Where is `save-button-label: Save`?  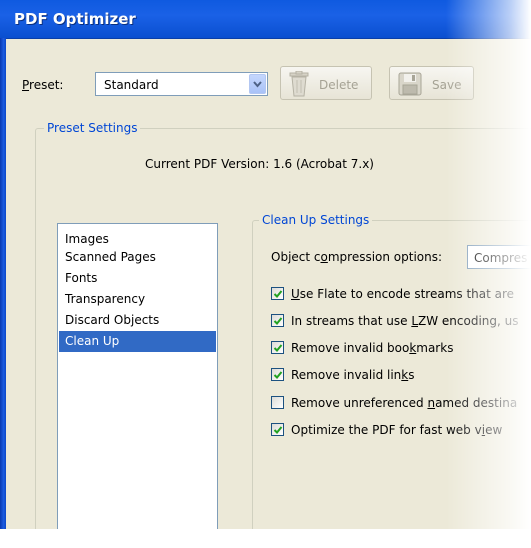
save-button-label: Save is located at coordinates (447, 85).